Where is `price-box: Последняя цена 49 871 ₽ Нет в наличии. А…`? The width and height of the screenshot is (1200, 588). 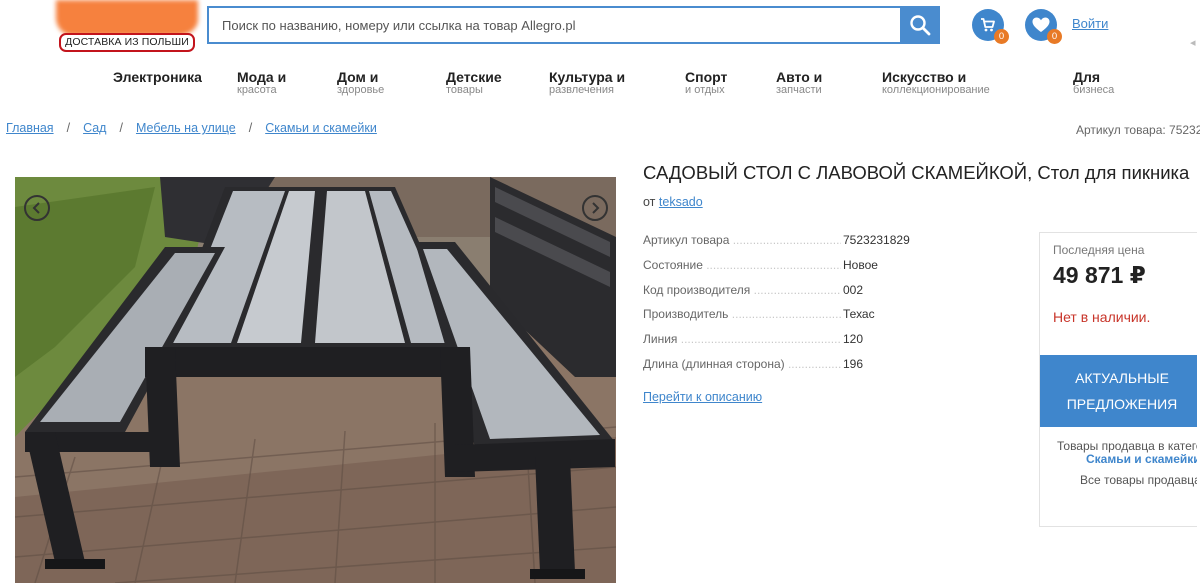 price-box: Последняя цена 49 871 ₽ Нет в наличии. А… is located at coordinates (1118, 379).